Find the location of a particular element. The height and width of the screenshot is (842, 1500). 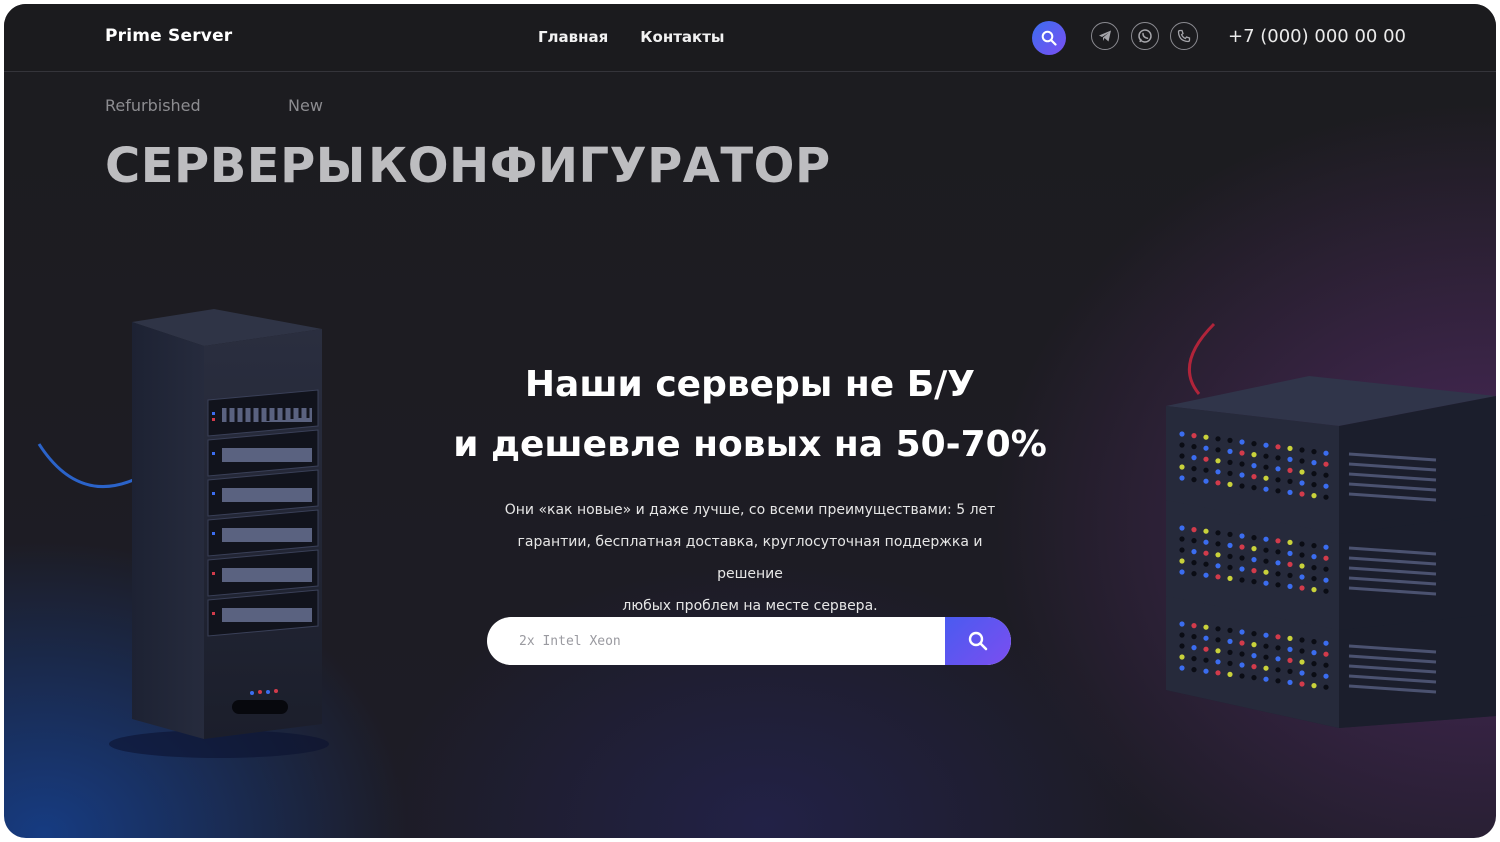

tab-servers-title: СЕРВЕРЫ is located at coordinates (235, 166).